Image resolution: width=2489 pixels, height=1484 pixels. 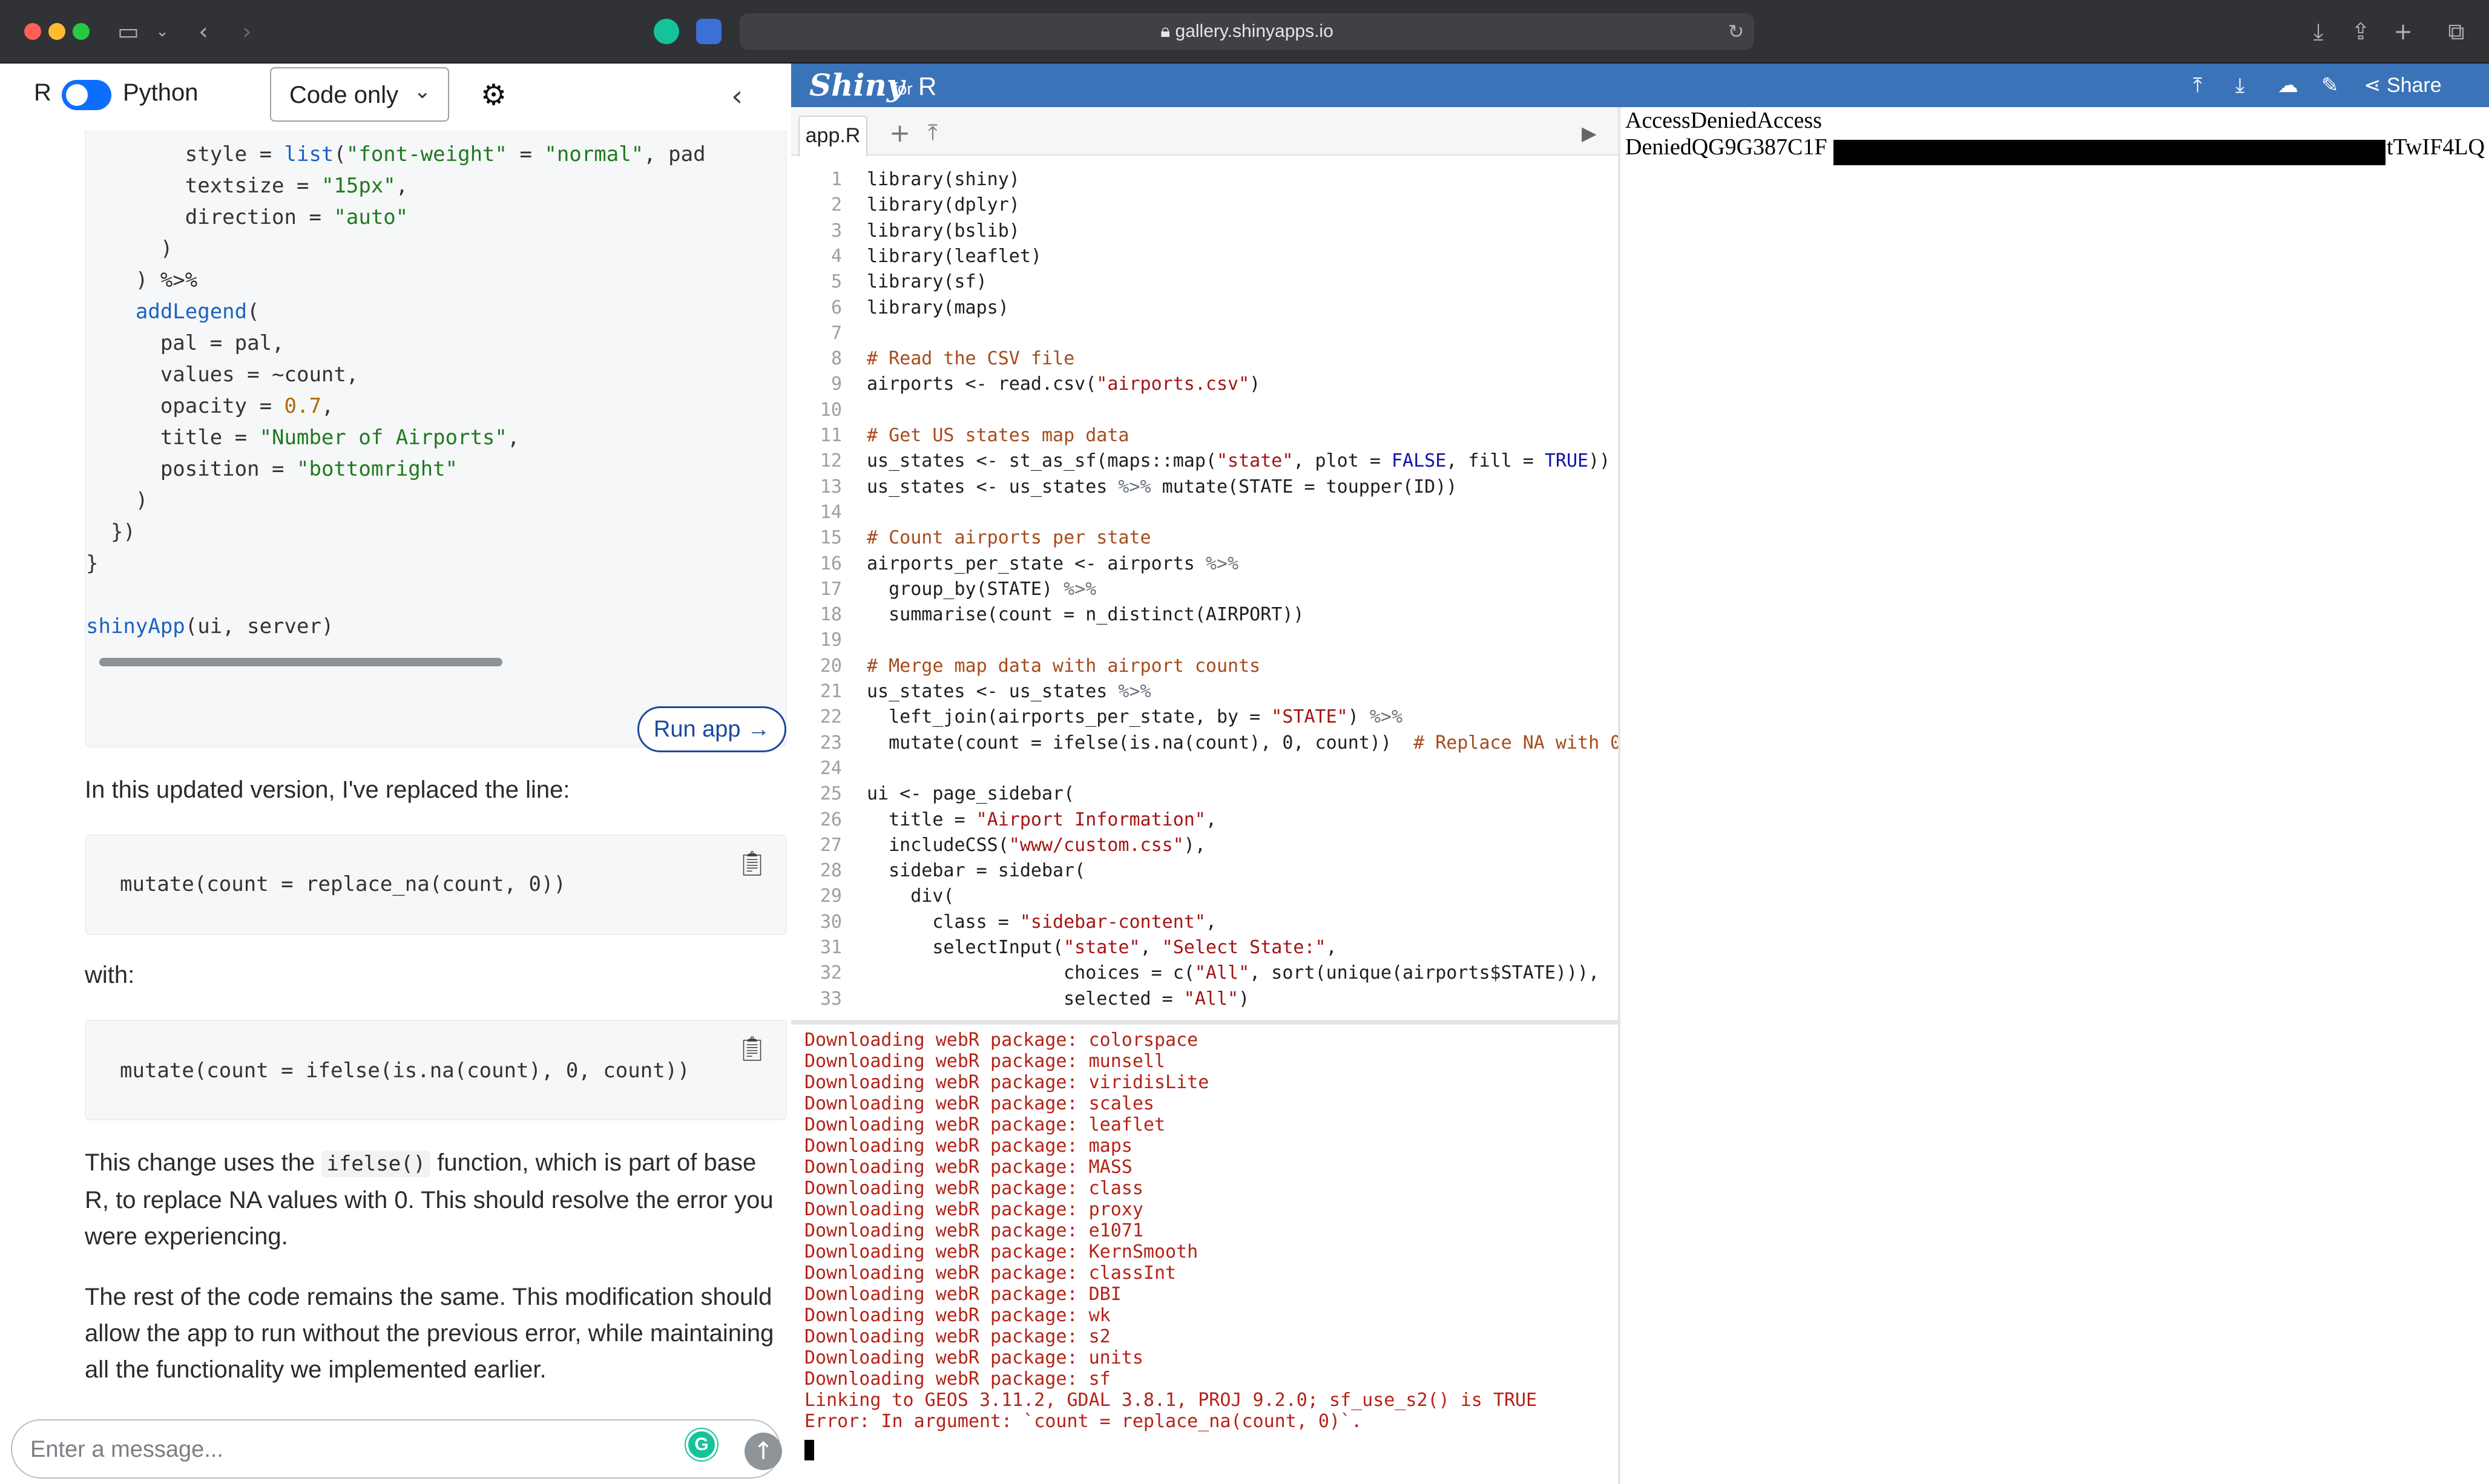 What do you see at coordinates (376, 1164) in the screenshot?
I see `inline-code: ifelse()` at bounding box center [376, 1164].